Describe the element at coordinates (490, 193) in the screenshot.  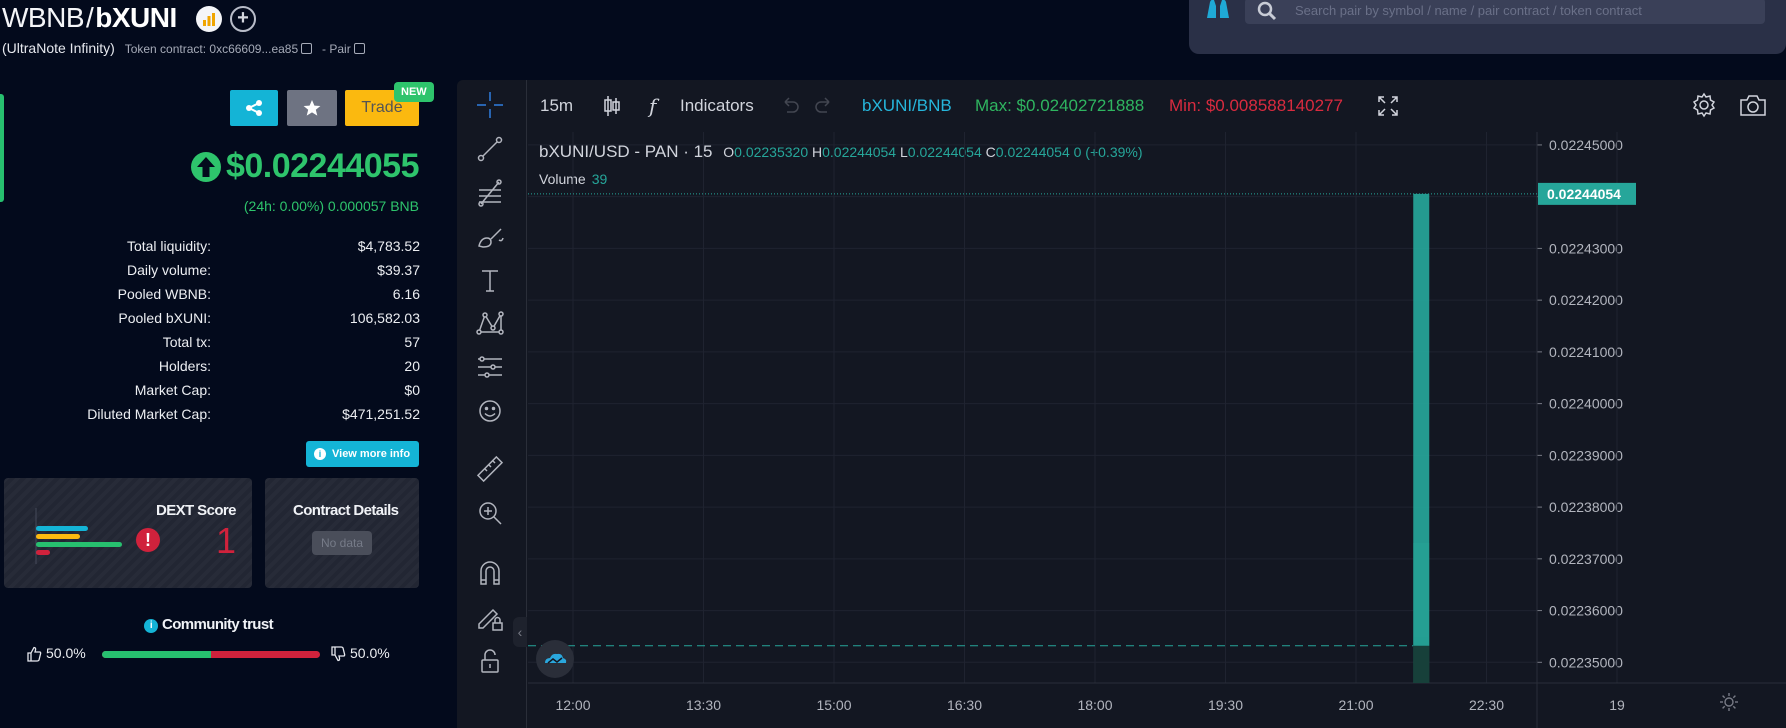
I see `fib-icon` at that location.